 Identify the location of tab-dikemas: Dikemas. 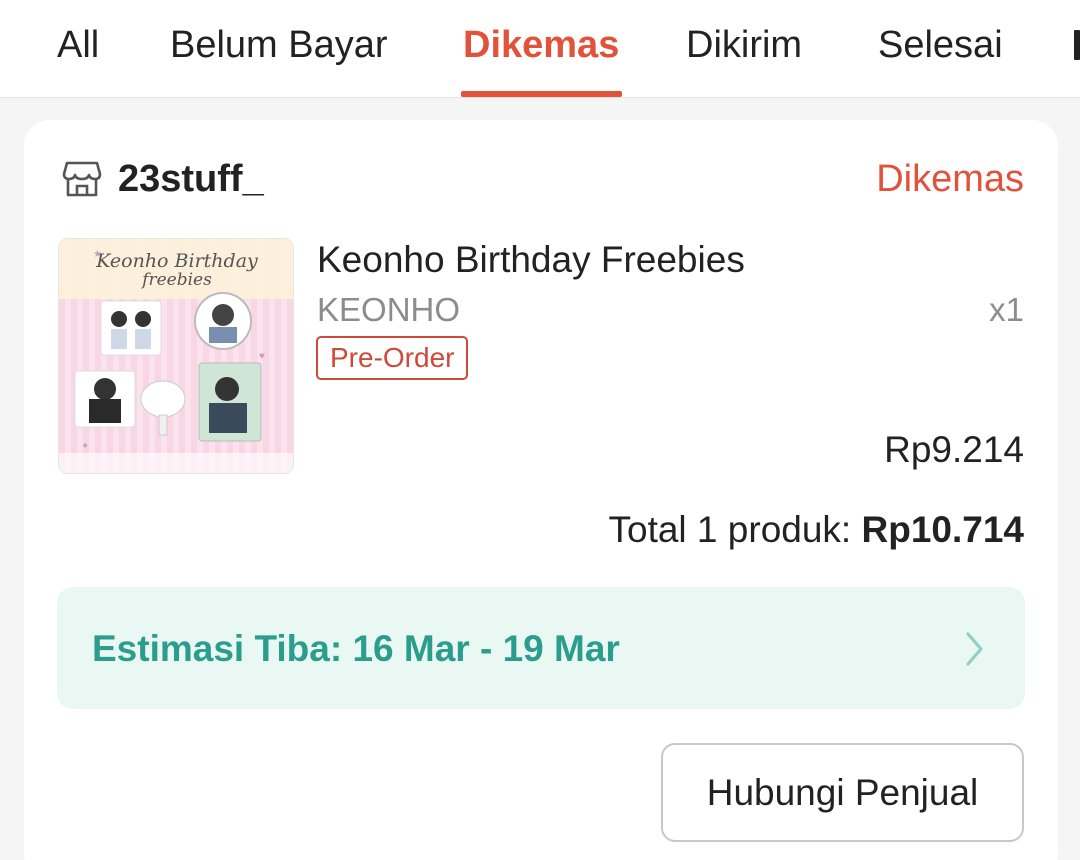
(541, 45).